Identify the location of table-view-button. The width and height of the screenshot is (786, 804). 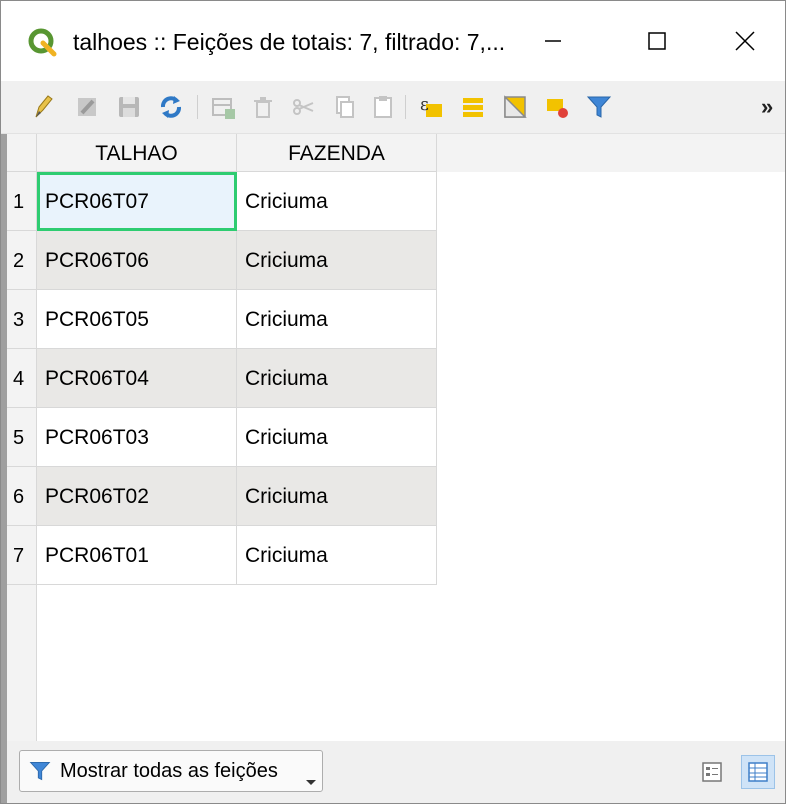
(758, 772).